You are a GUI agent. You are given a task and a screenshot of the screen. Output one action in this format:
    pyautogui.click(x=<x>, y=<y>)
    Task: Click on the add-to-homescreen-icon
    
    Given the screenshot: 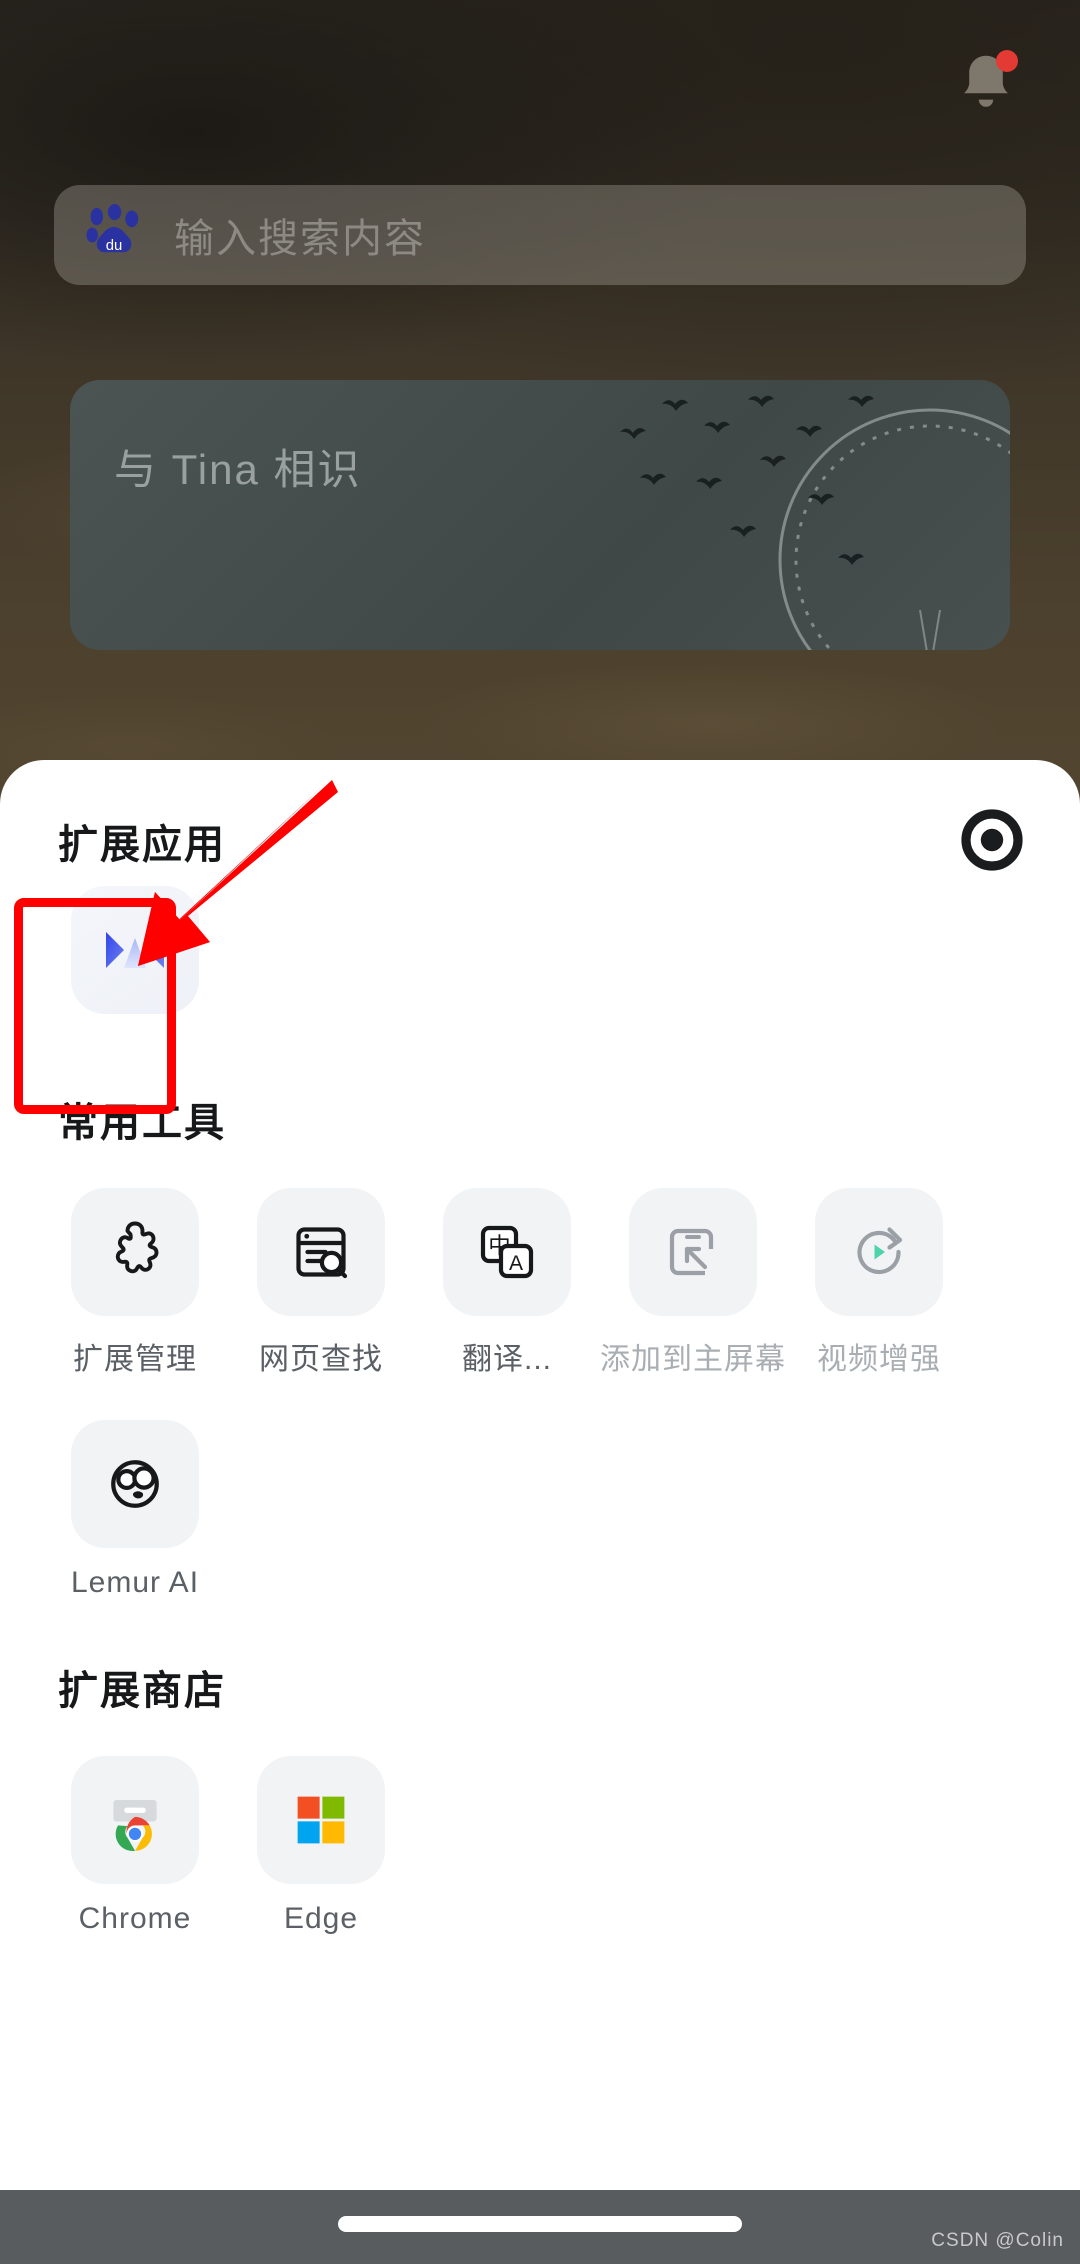 What is the action you would take?
    pyautogui.click(x=691, y=1252)
    